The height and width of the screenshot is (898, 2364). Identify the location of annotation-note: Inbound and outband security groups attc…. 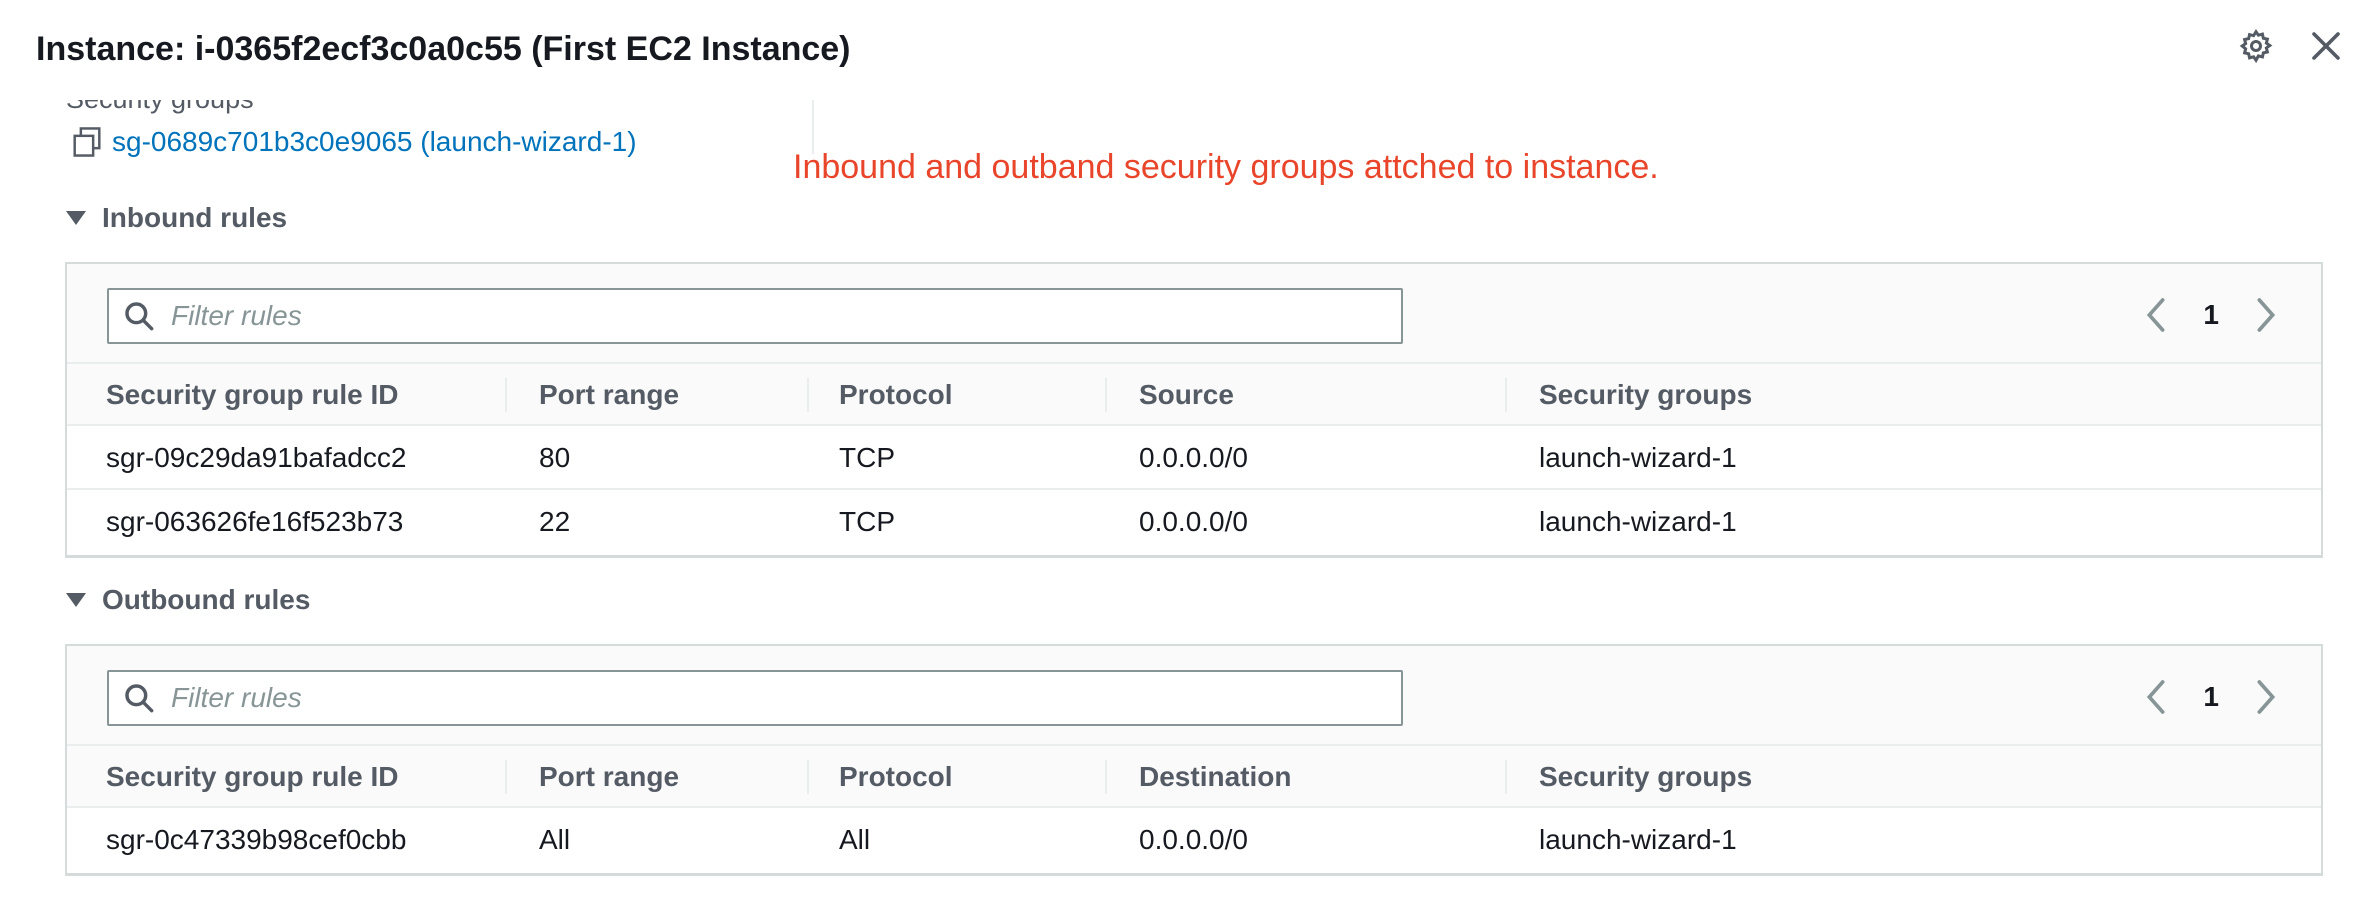
(1226, 167).